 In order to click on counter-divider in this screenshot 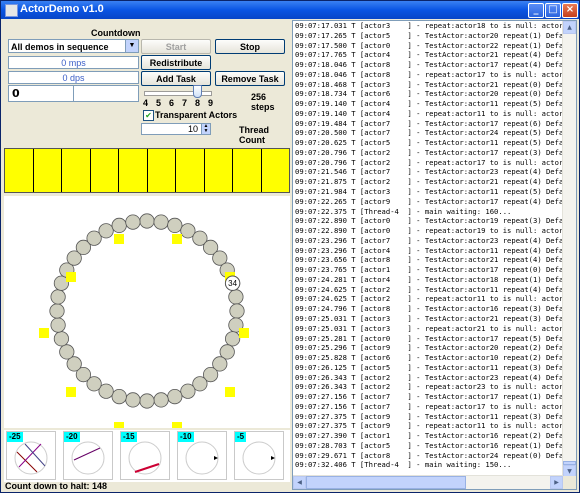, I will do `click(73, 93)`.